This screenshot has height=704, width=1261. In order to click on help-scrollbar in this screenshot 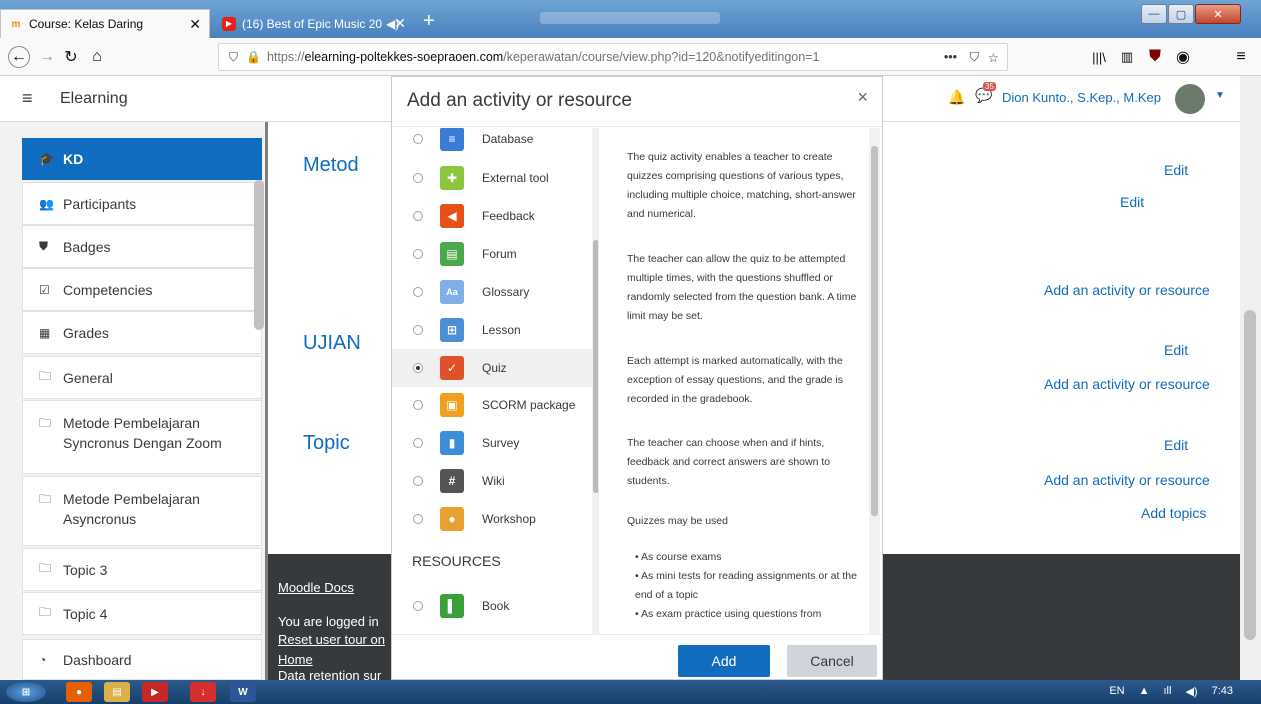, I will do `click(874, 381)`.